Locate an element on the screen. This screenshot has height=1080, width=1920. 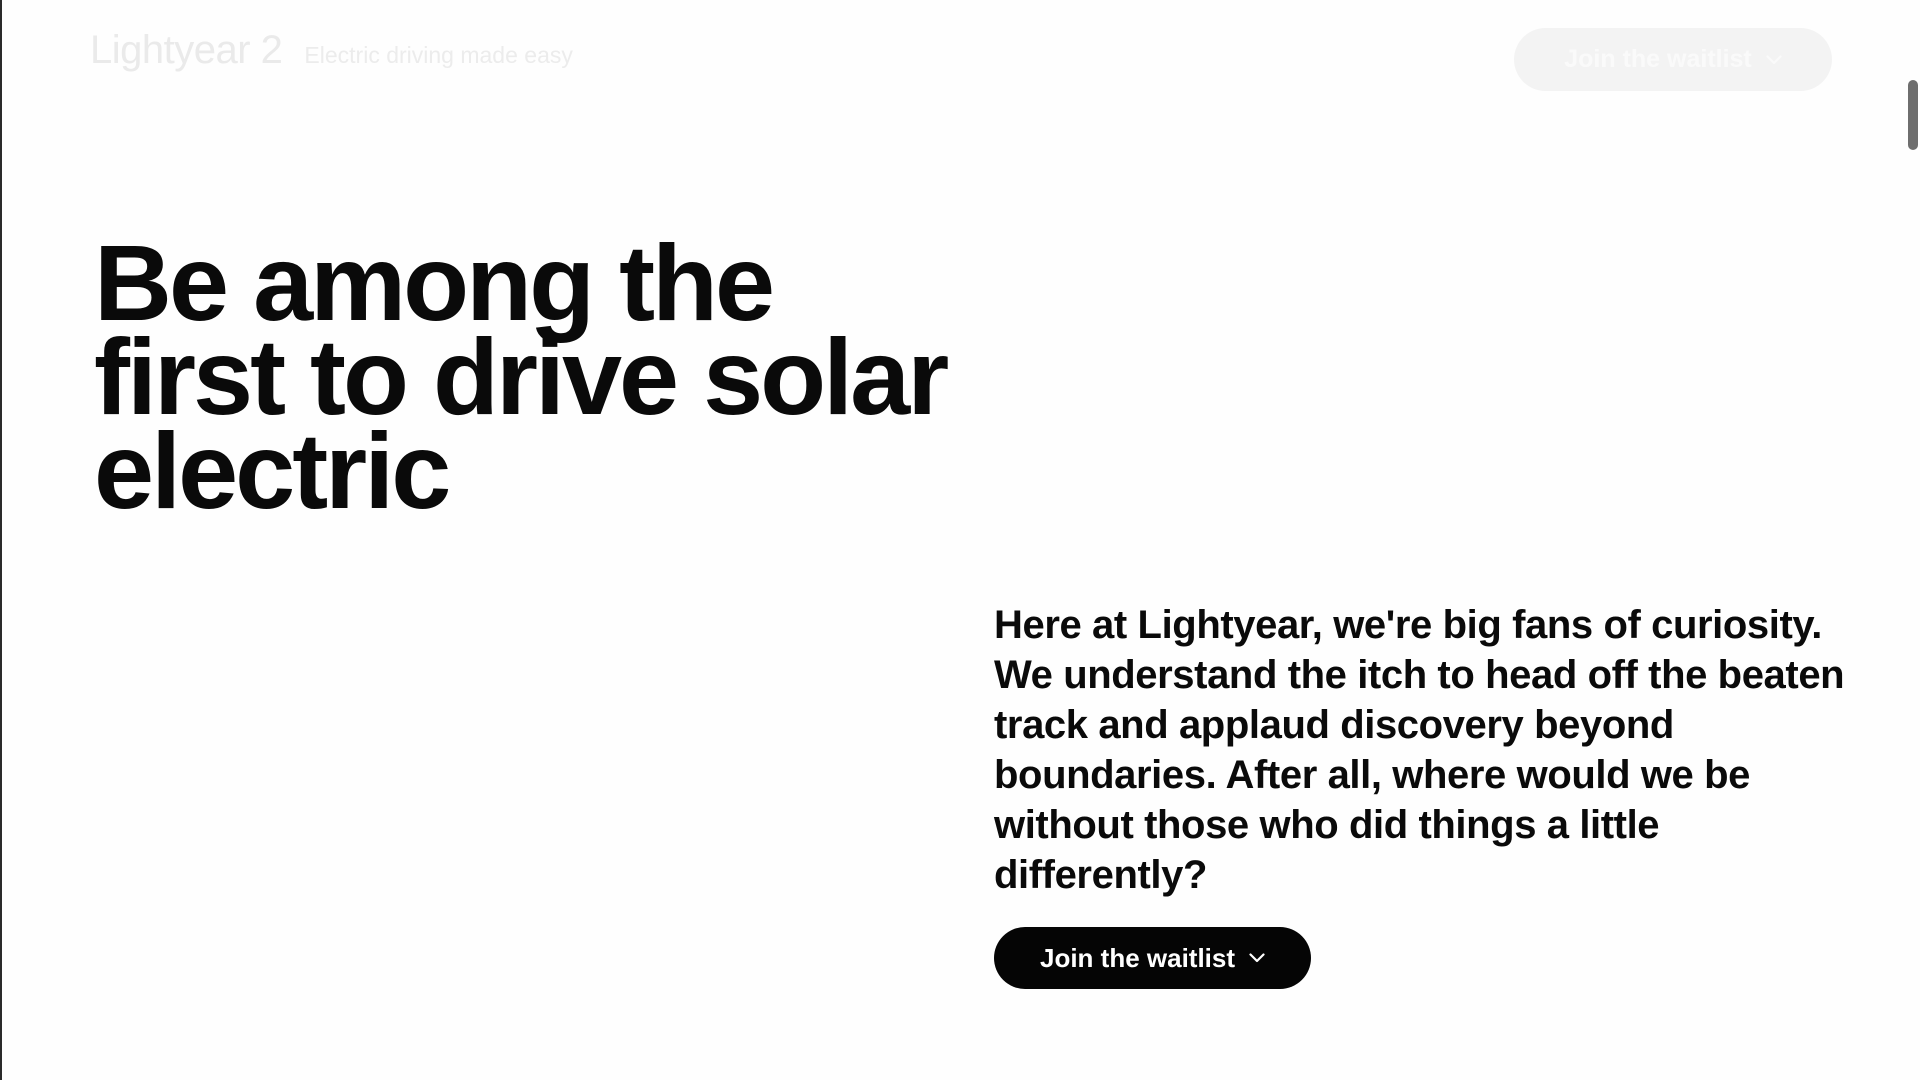
header-tagline: Electric driving made easy is located at coordinates (438, 55).